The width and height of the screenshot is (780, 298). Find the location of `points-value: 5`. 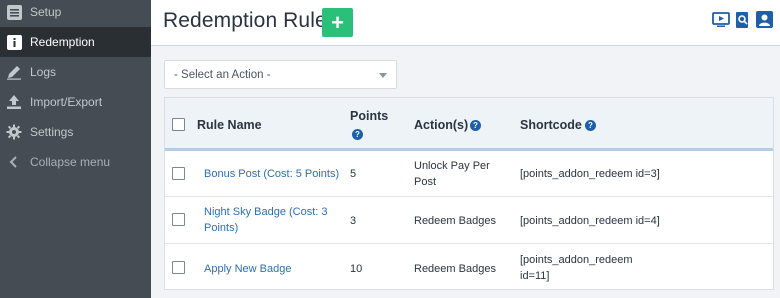

points-value: 5 is located at coordinates (353, 174).